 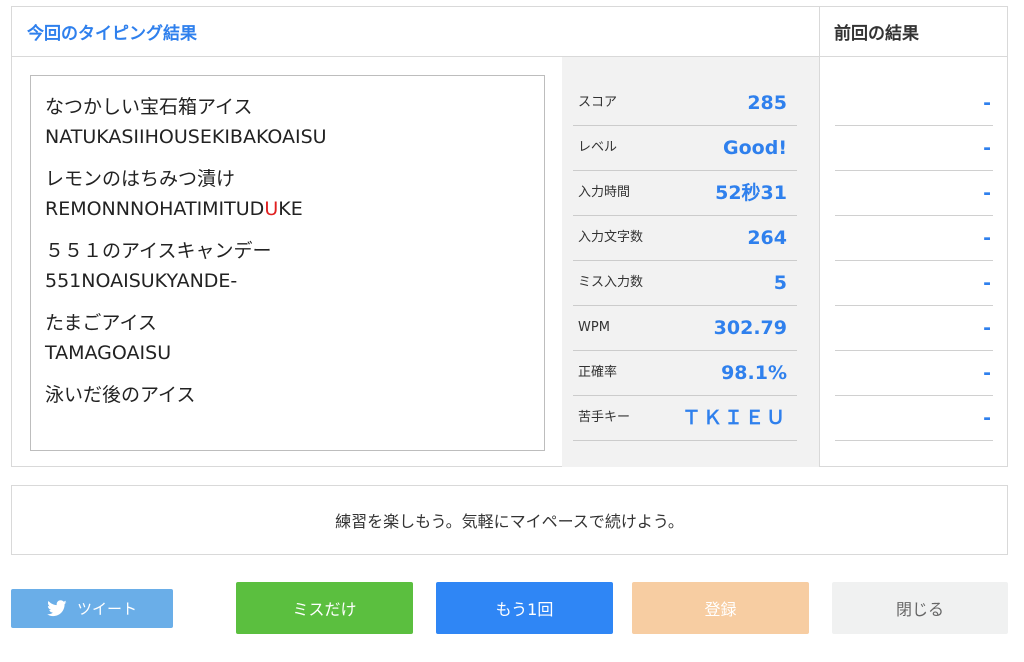 What do you see at coordinates (141, 281) in the screenshot?
I see `romaji-typed: 551NOAISUKYANDE-` at bounding box center [141, 281].